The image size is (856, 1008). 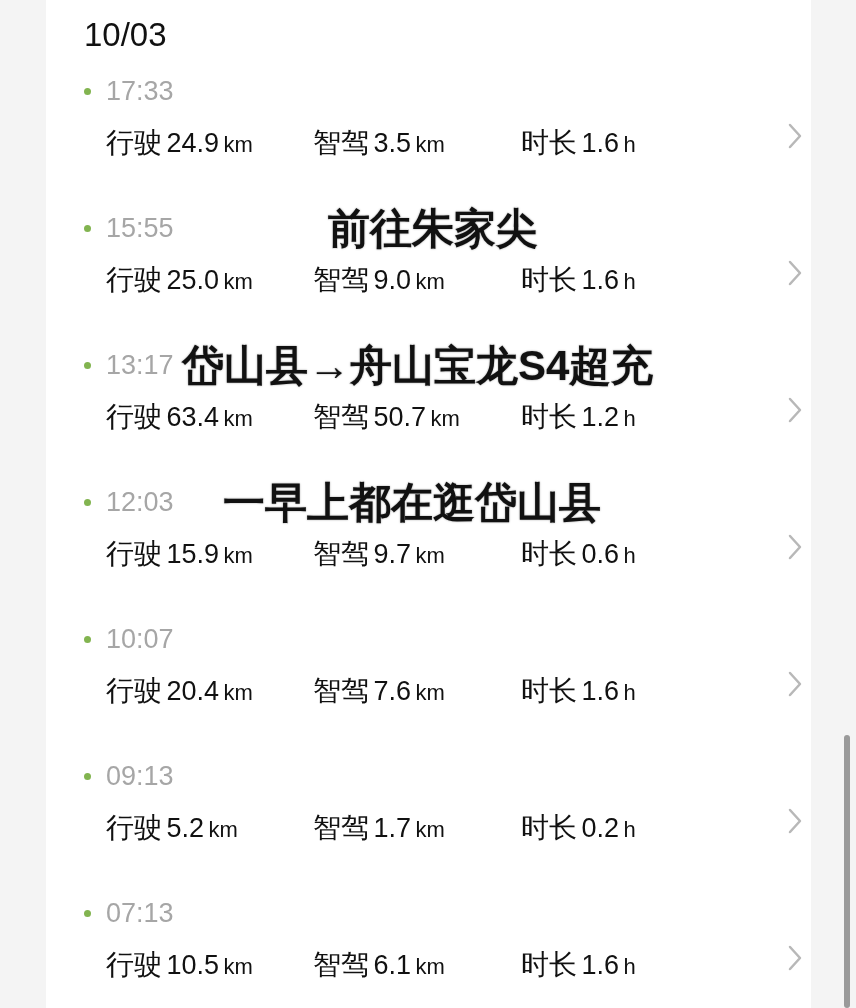 I want to click on trip-stat: 智驾 1.7 km, so click(x=379, y=828).